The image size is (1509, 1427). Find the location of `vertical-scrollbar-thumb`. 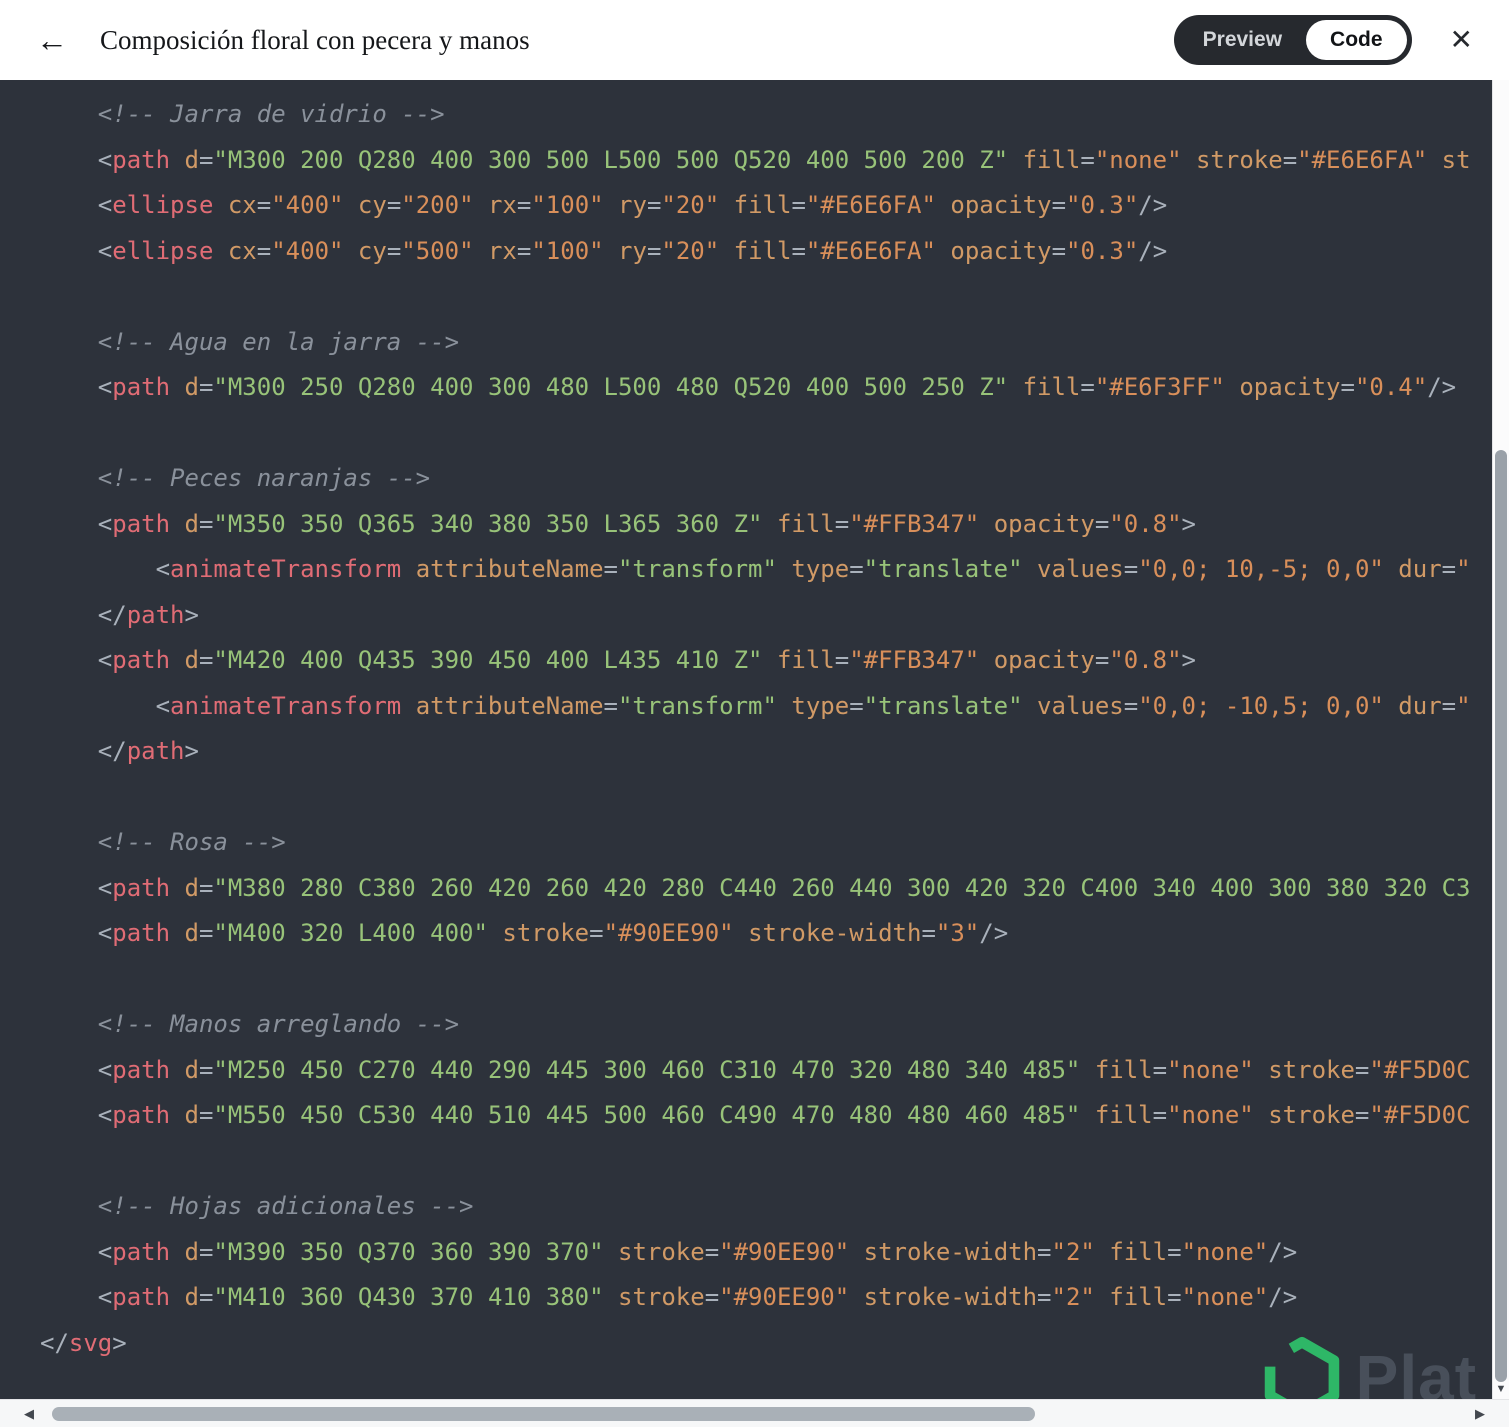

vertical-scrollbar-thumb is located at coordinates (1501, 916).